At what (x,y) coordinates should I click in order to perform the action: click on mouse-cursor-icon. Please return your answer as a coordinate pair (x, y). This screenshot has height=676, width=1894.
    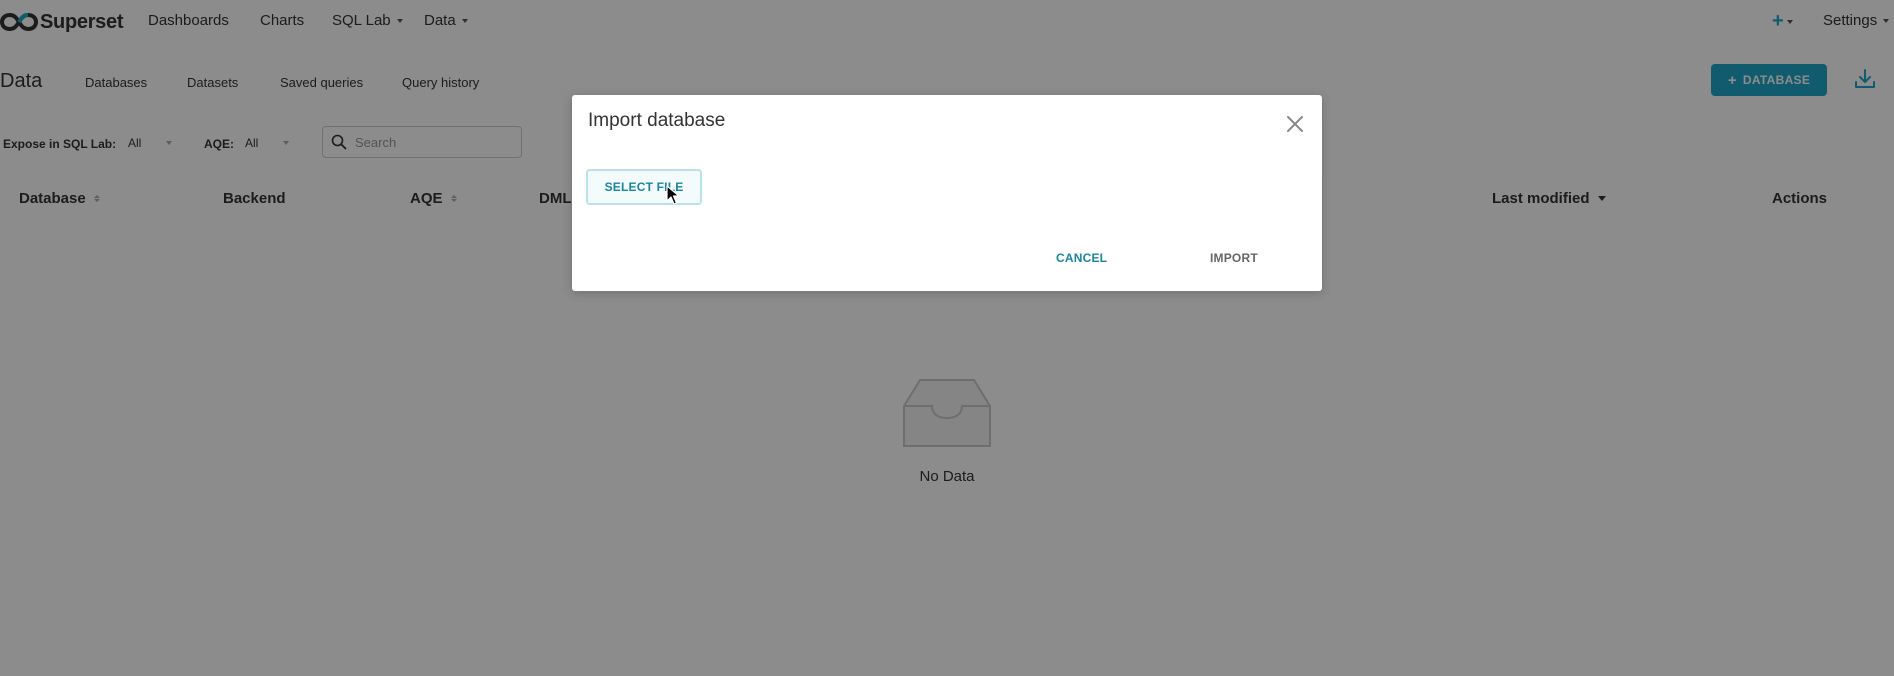
    Looking at the image, I should click on (673, 195).